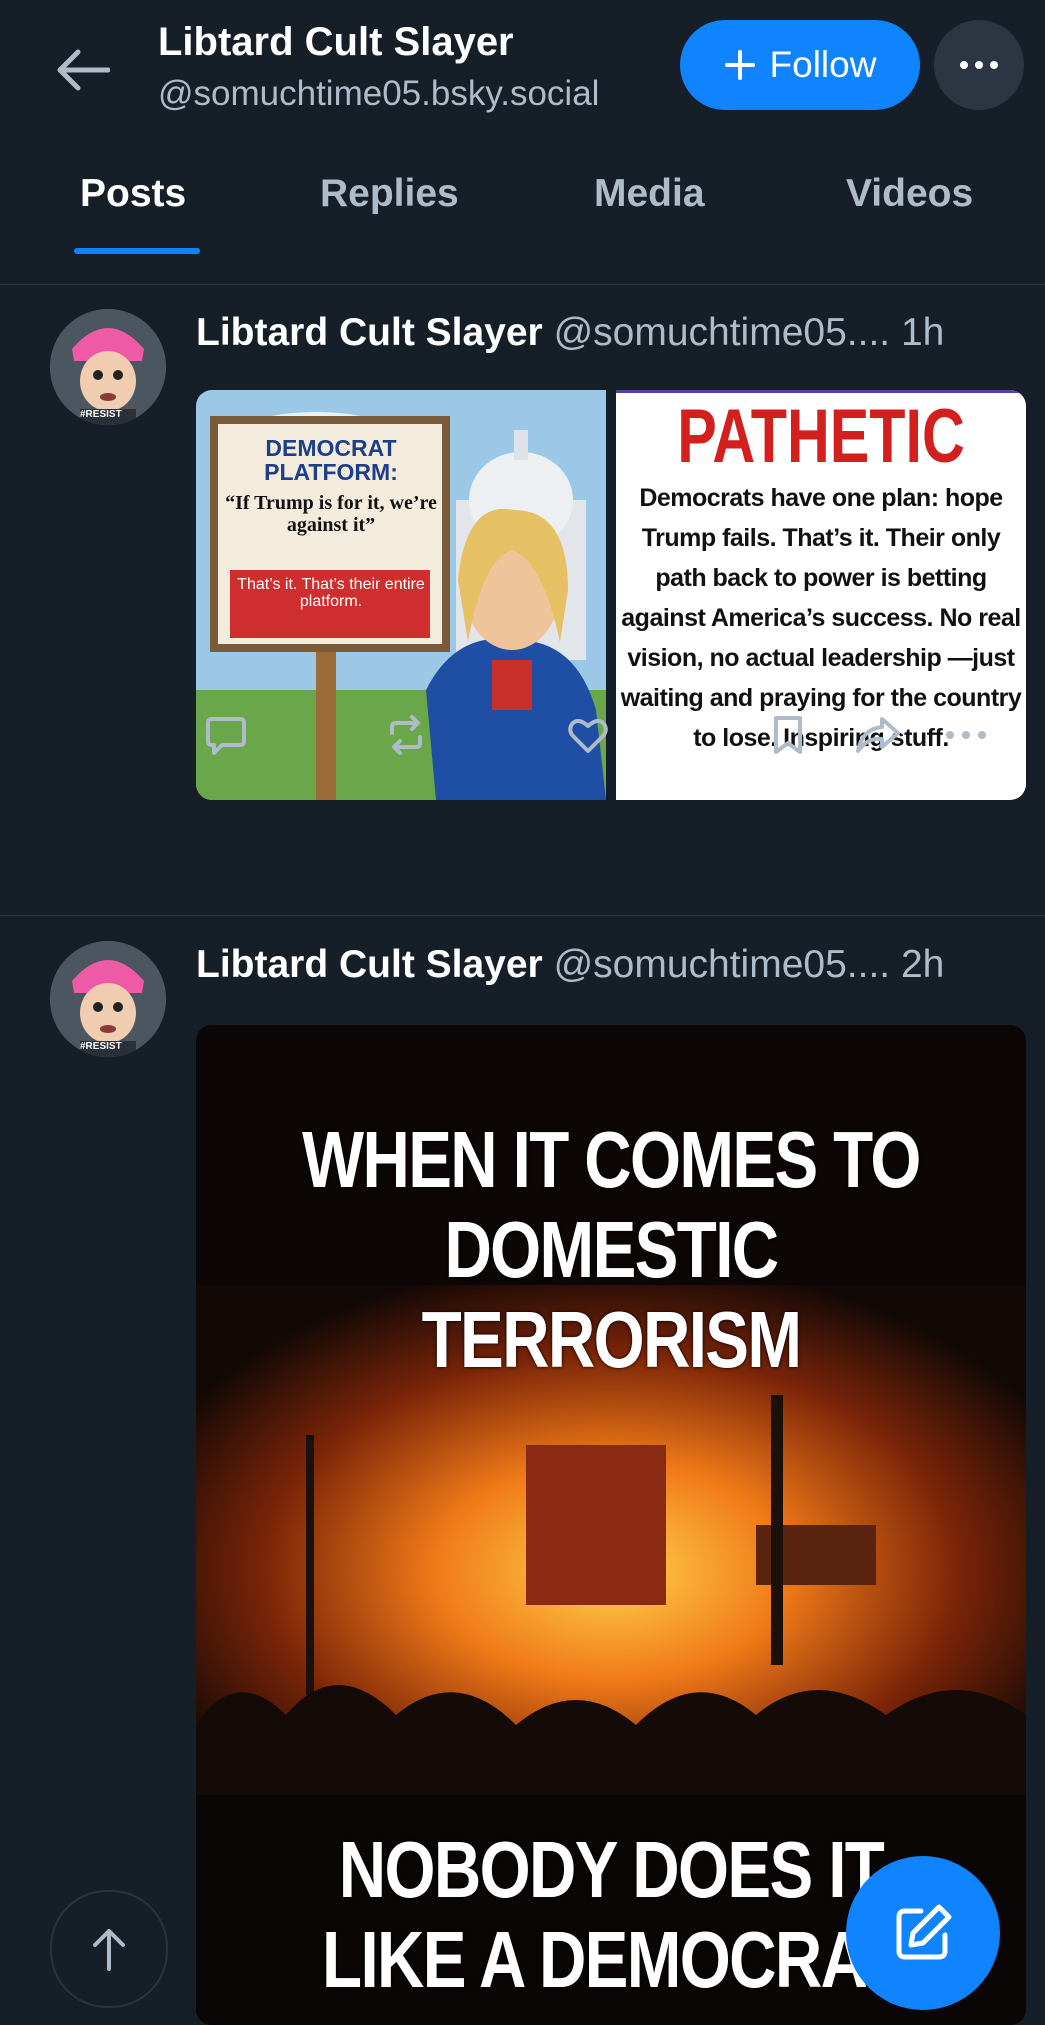  I want to click on post-more-button, so click(966, 735).